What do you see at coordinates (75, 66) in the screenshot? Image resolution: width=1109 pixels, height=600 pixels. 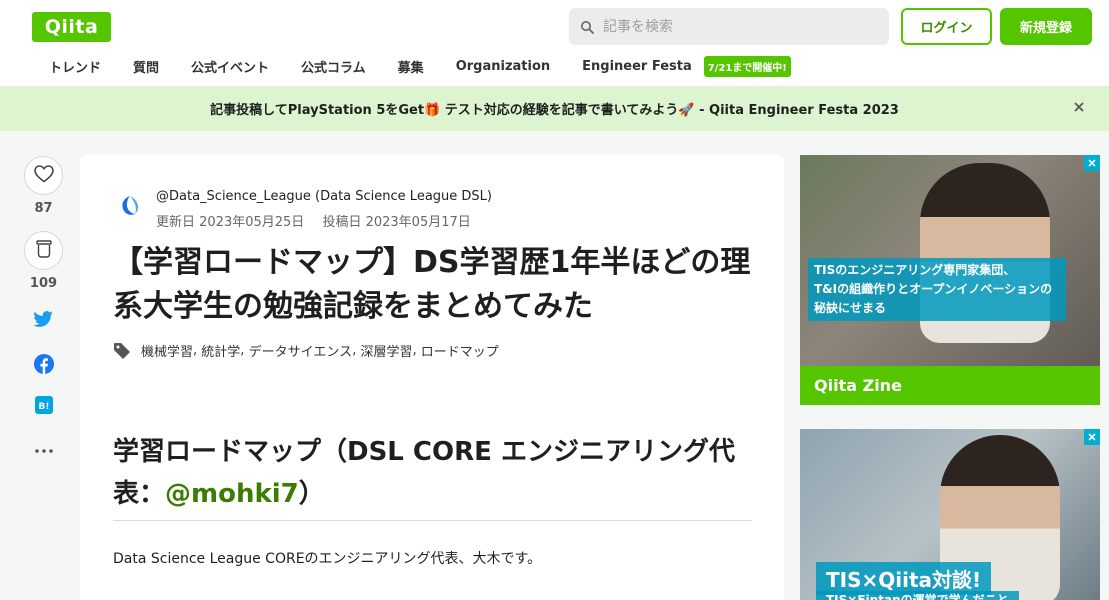 I see `nav-item-trend: トレンド` at bounding box center [75, 66].